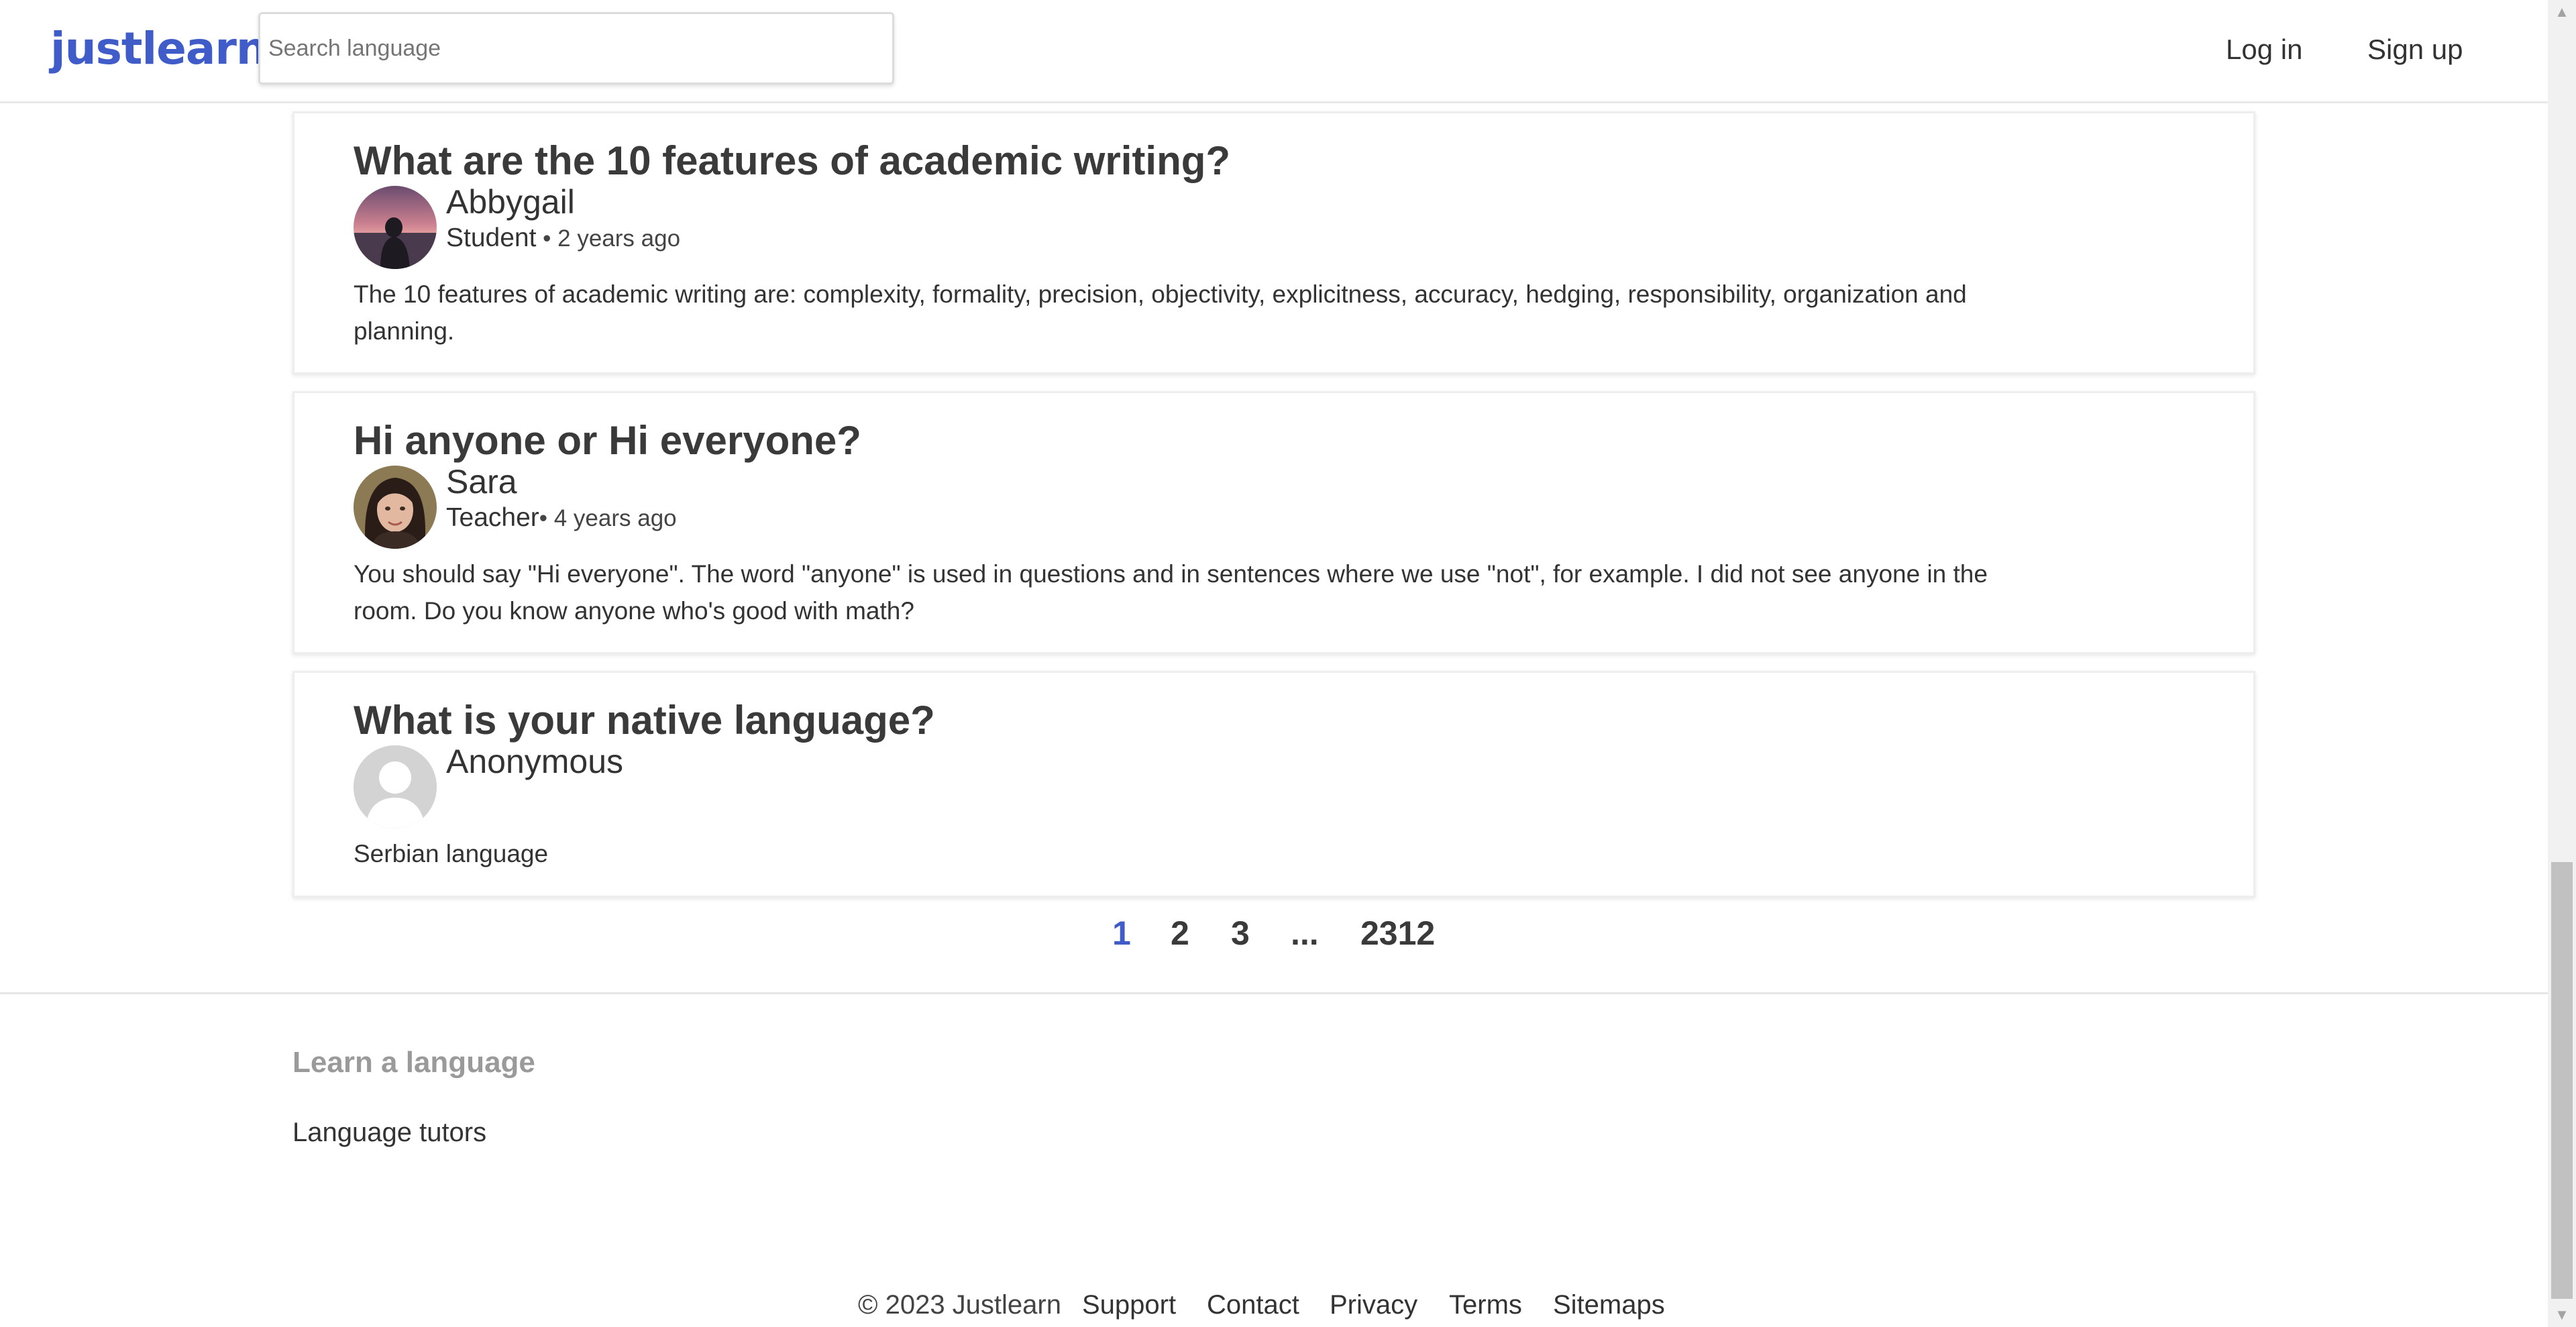 The image size is (2576, 1327). I want to click on page-link-2: 2, so click(1180, 933).